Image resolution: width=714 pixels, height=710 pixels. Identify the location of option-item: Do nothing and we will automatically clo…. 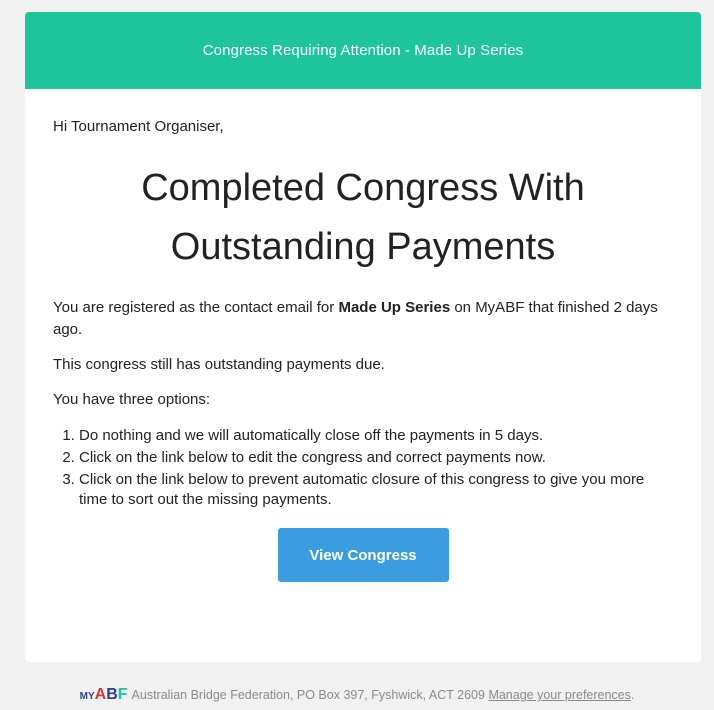
(376, 436).